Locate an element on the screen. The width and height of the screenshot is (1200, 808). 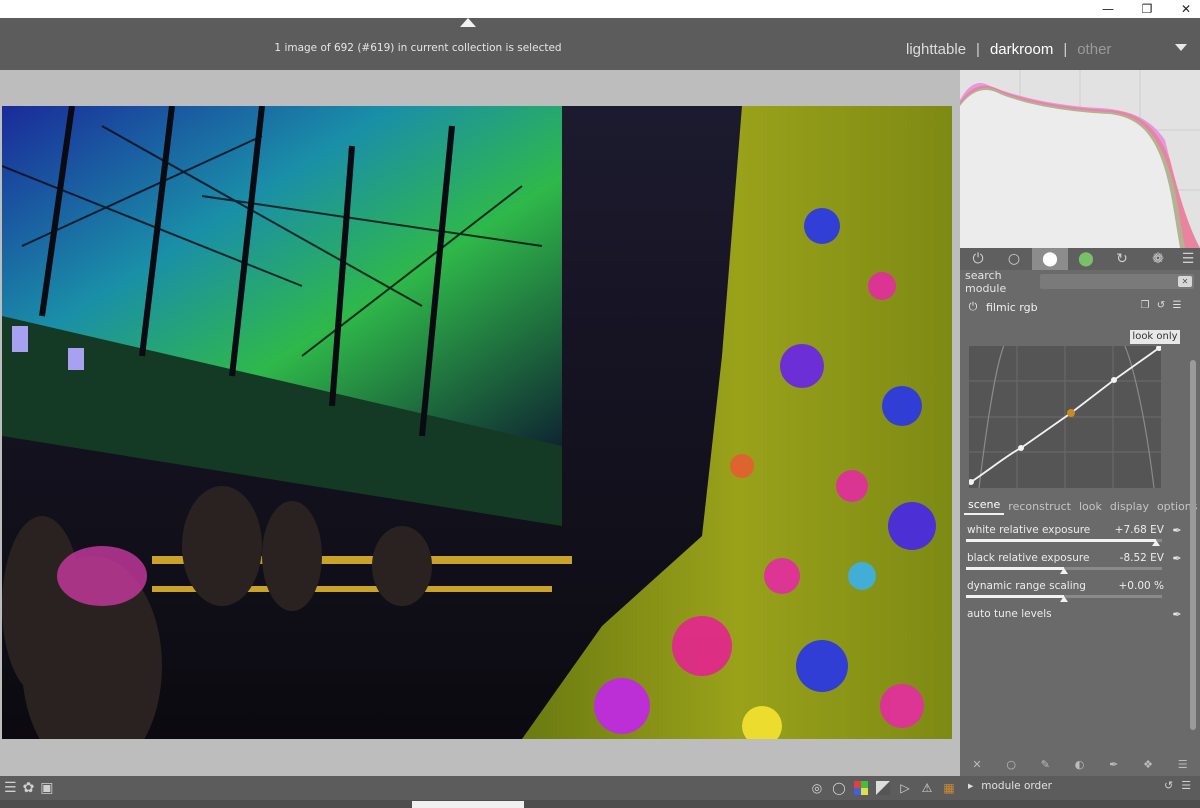
minimize-button: — is located at coordinates (1108, 9).